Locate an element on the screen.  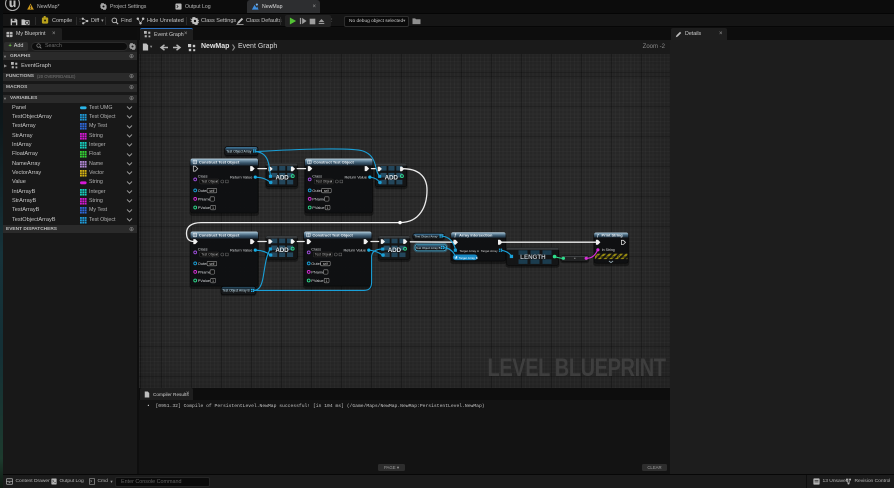
svg-text: Print String is located at coordinates (613, 235).